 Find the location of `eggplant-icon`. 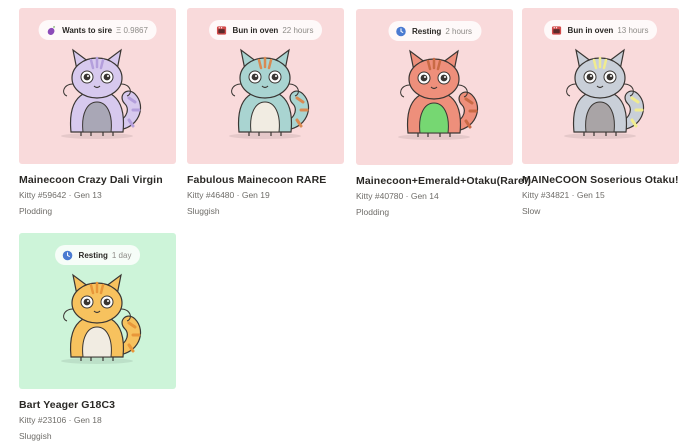

eggplant-icon is located at coordinates (51, 30).